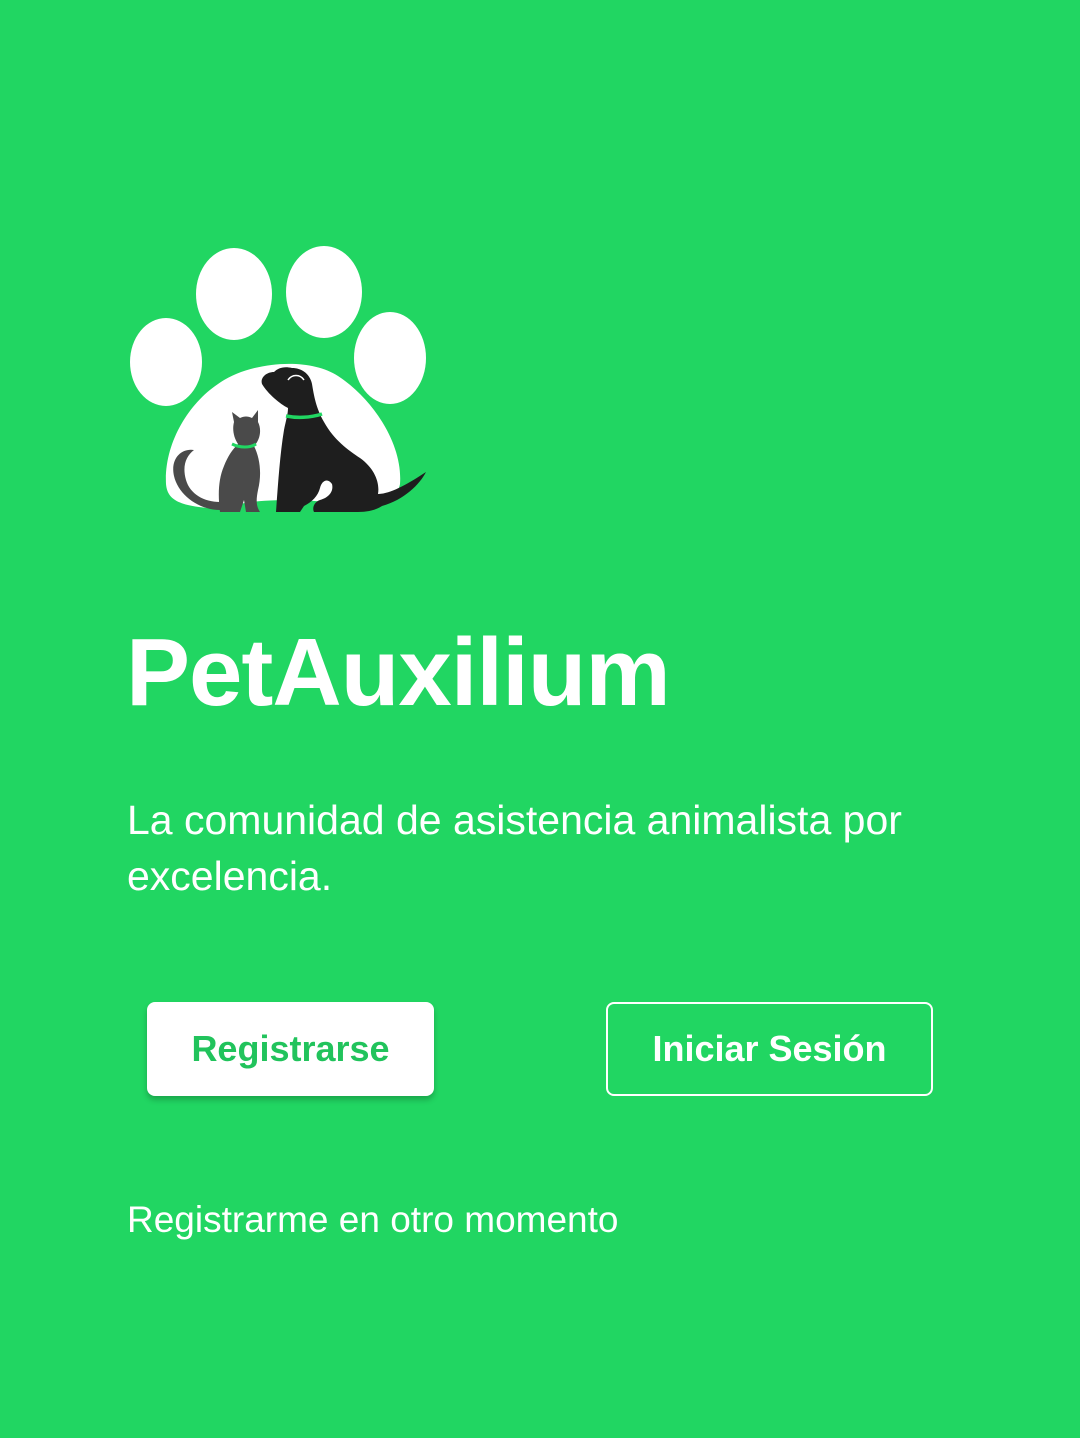  I want to click on app-title: PetAuxilium, so click(398, 672).